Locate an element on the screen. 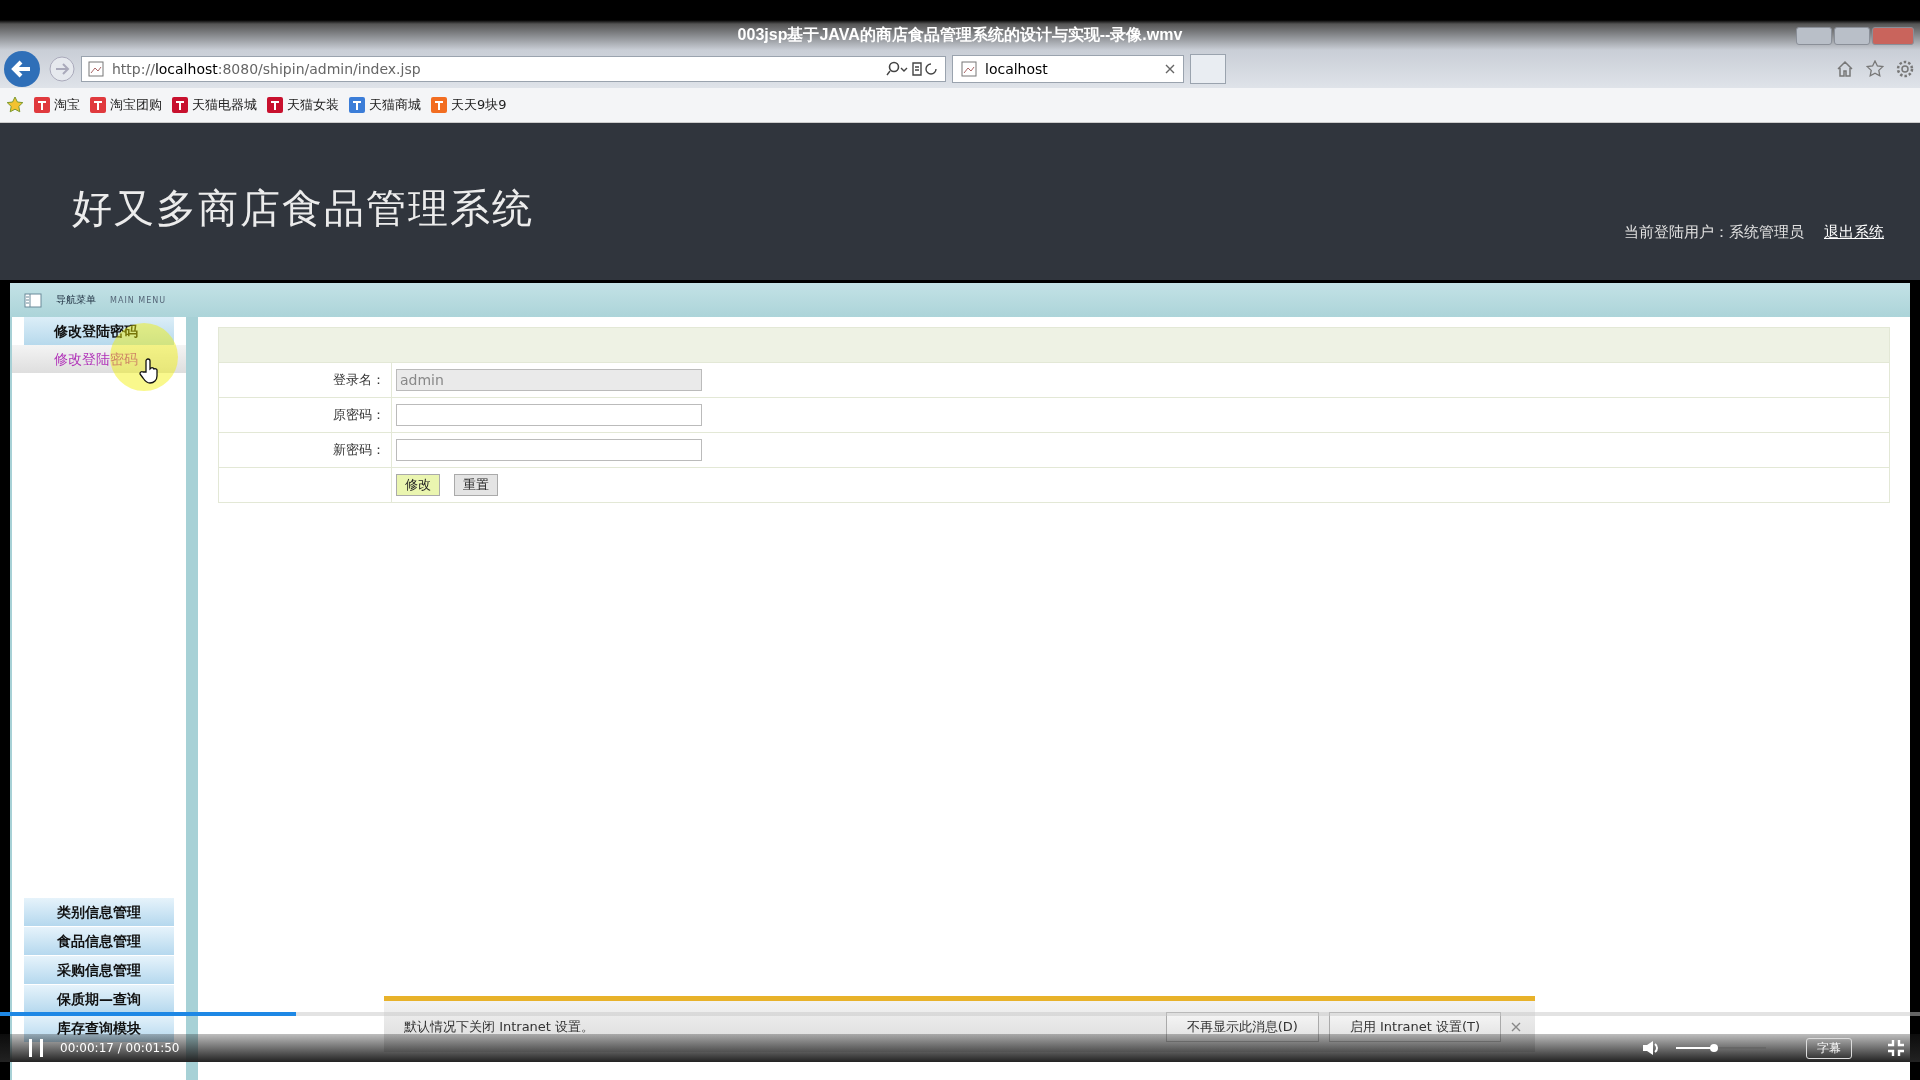 Image resolution: width=1920 pixels, height=1080 pixels. browser-tab: localhost is located at coordinates (1068, 69).